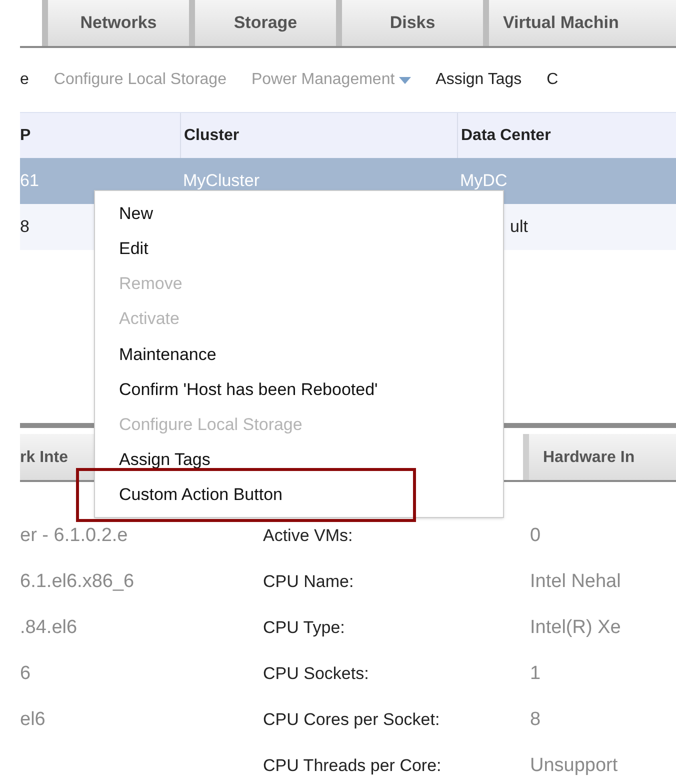 This screenshot has height=779, width=676. Describe the element at coordinates (351, 720) in the screenshot. I see `field-label: CPU Cores per Socket:` at that location.